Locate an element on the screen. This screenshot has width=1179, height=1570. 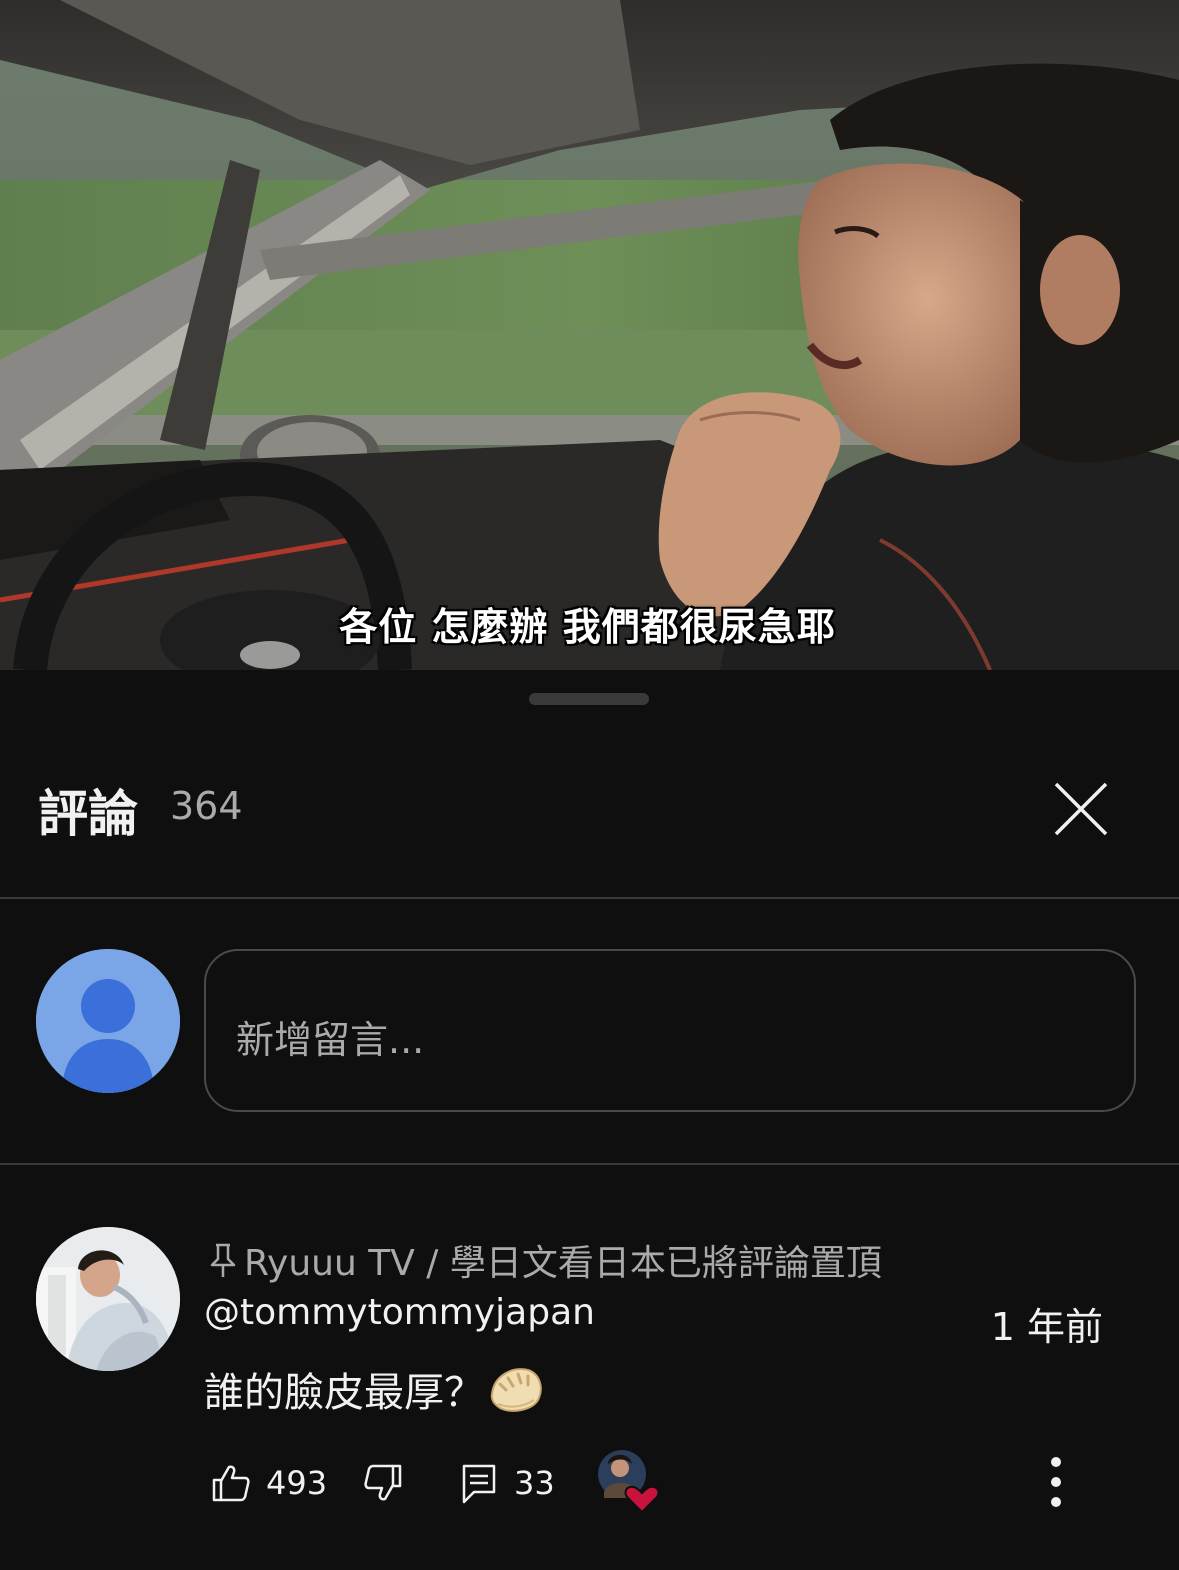
more-options-button is located at coordinates (1056, 1483).